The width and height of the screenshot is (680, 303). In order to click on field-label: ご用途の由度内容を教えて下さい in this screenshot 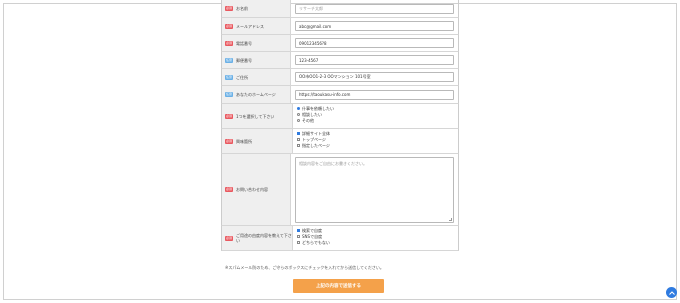, I will do `click(264, 238)`.